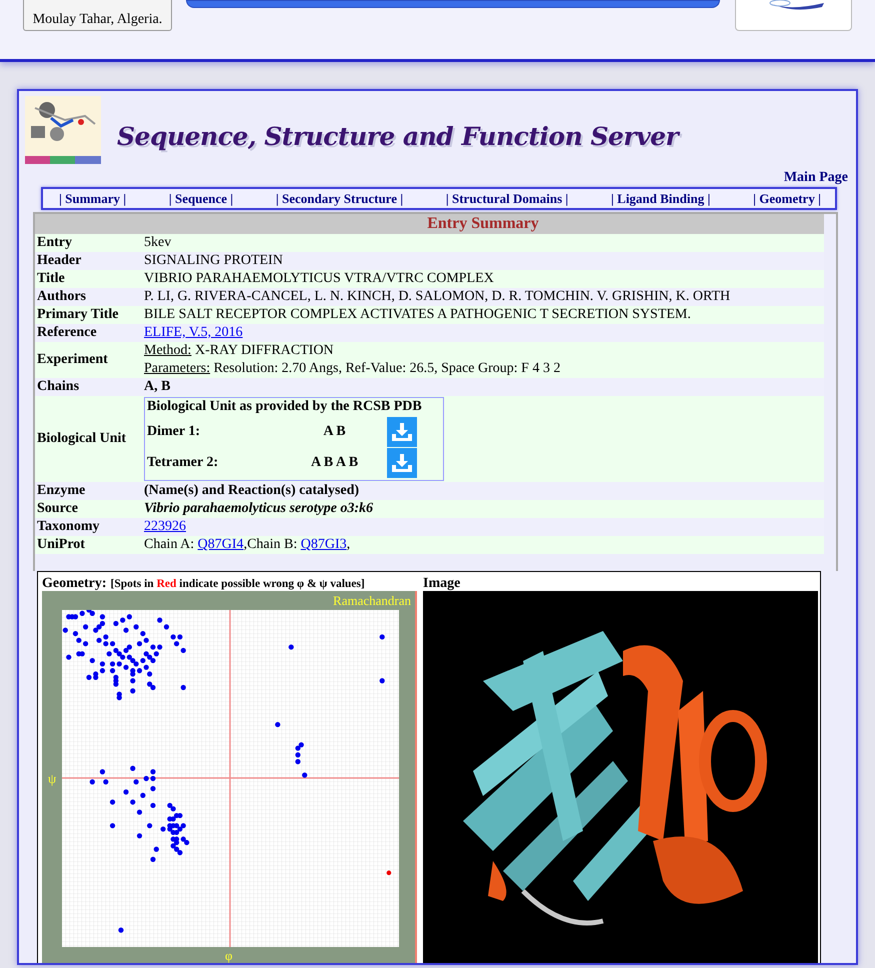  I want to click on link: Q87GI3, so click(323, 544).